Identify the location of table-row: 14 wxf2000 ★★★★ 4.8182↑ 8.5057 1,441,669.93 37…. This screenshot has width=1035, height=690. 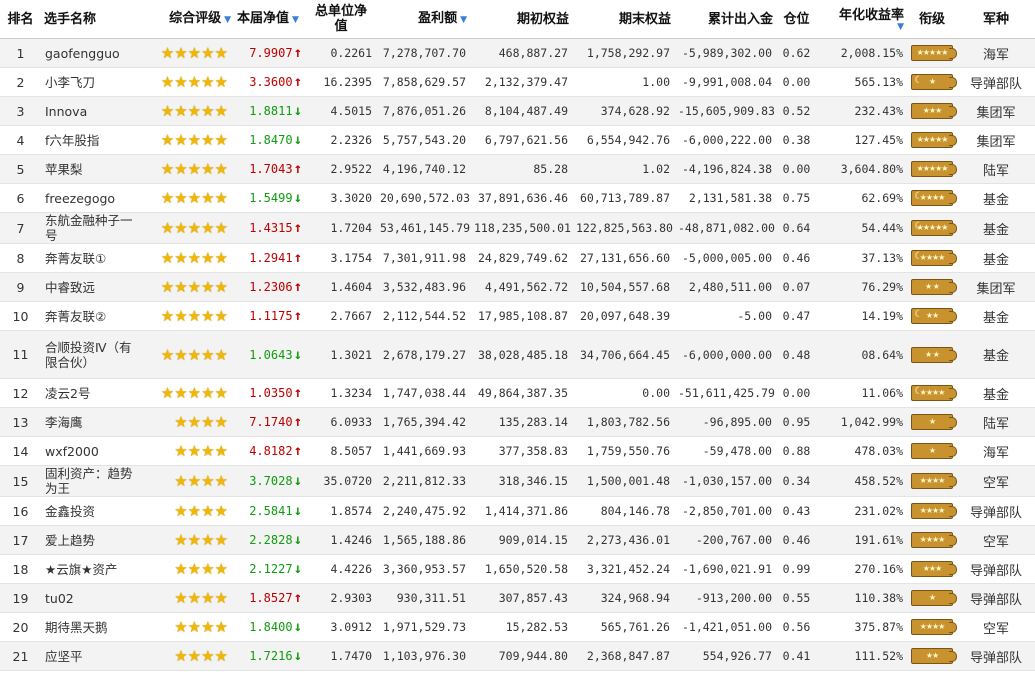
(517, 451).